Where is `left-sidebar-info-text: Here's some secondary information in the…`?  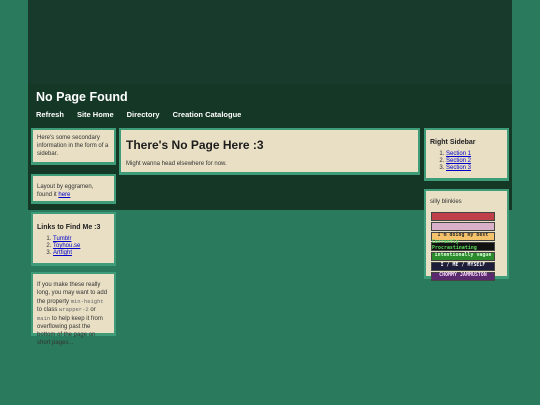
left-sidebar-info-text: Here's some secondary information in the… is located at coordinates (73, 146).